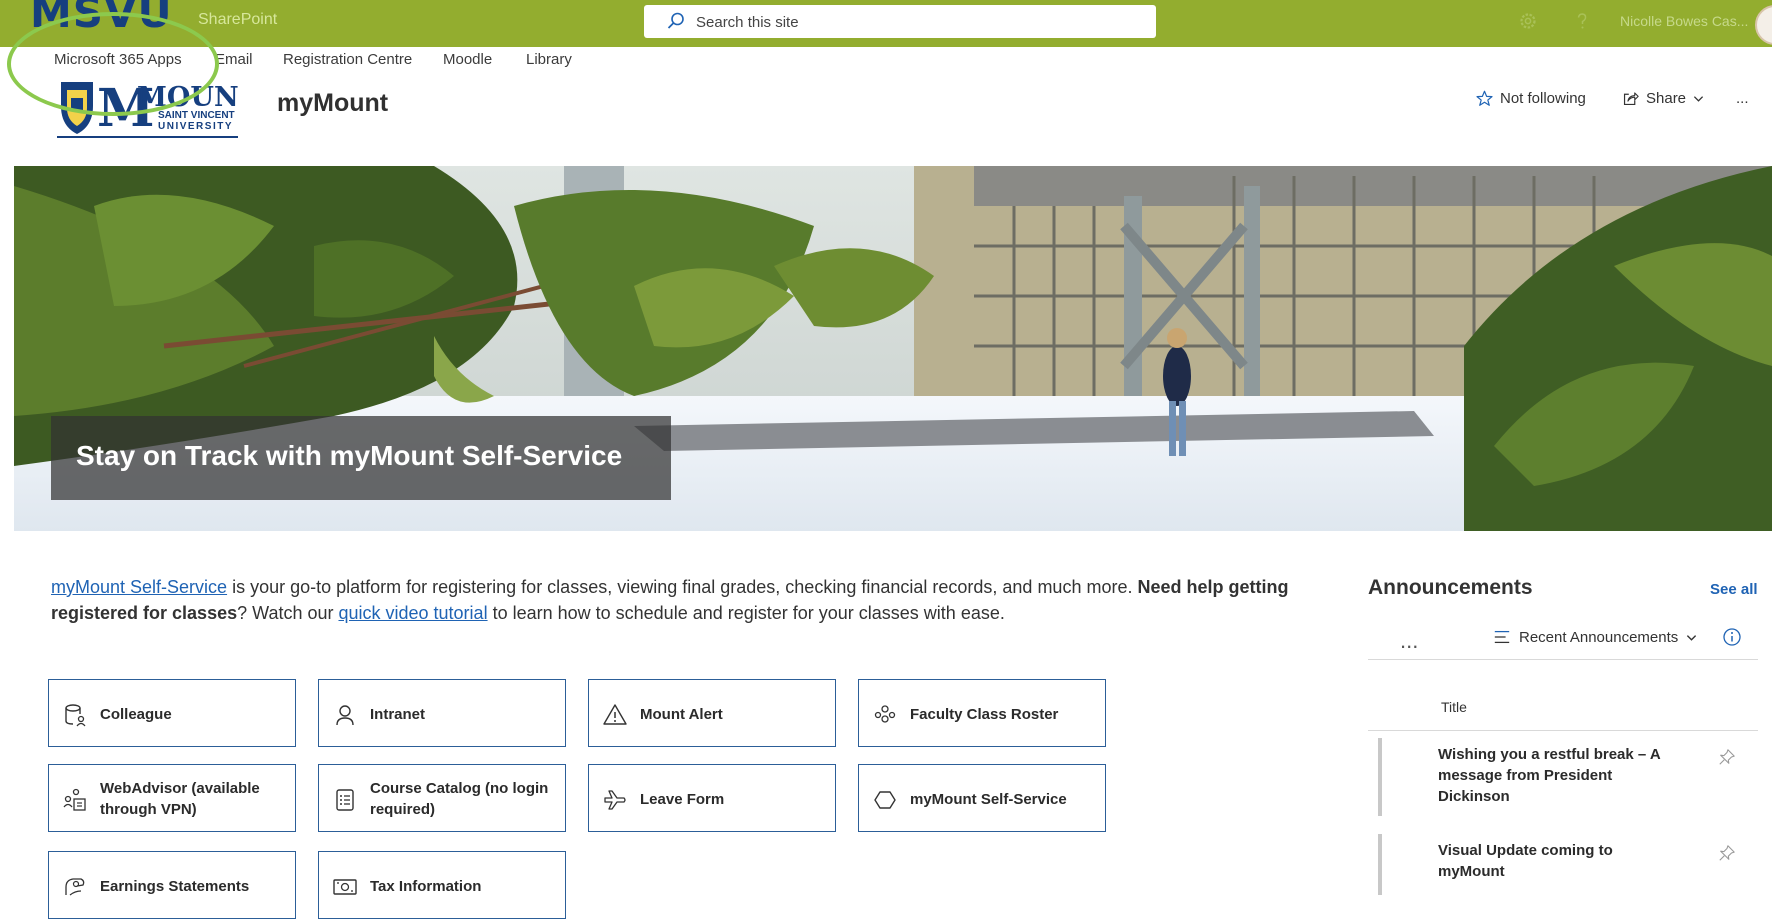 The height and width of the screenshot is (919, 1772). Describe the element at coordinates (1763, 25) in the screenshot. I see `avatar` at that location.